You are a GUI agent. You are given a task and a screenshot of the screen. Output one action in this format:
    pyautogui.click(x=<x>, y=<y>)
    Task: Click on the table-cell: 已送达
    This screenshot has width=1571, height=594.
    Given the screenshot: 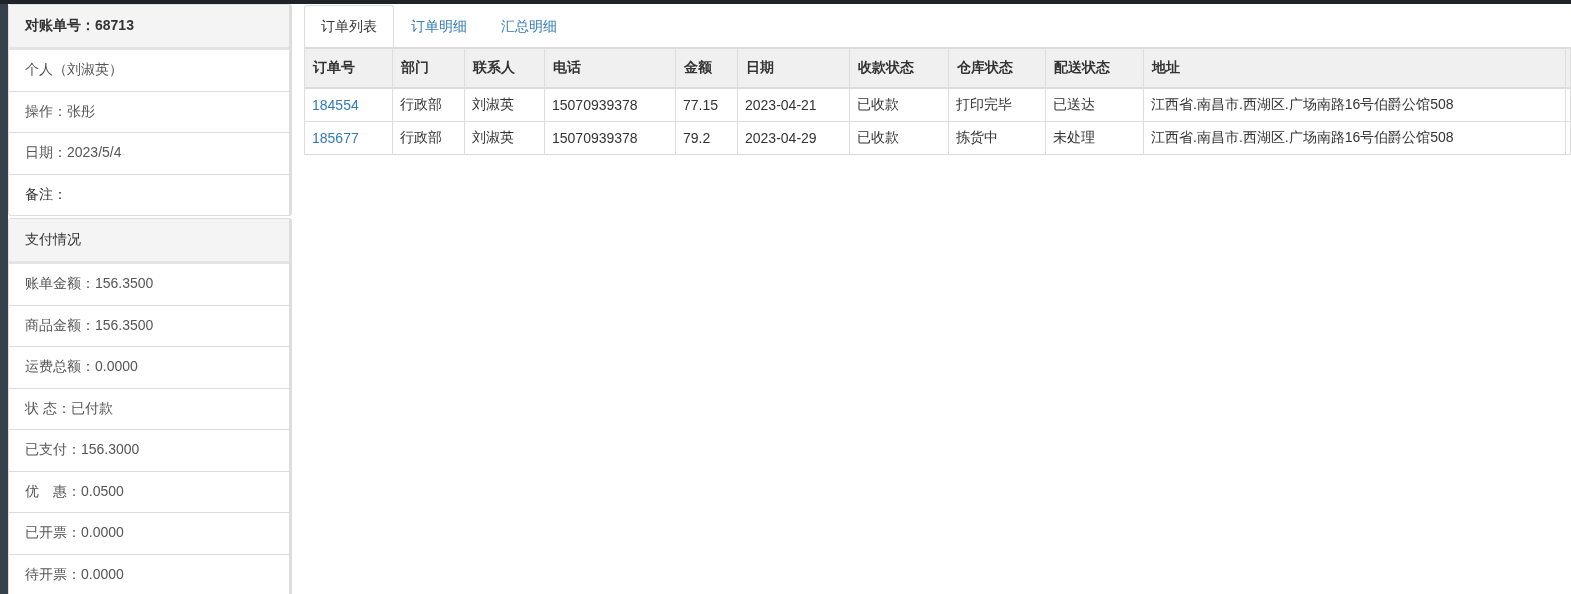 What is the action you would take?
    pyautogui.click(x=1094, y=105)
    